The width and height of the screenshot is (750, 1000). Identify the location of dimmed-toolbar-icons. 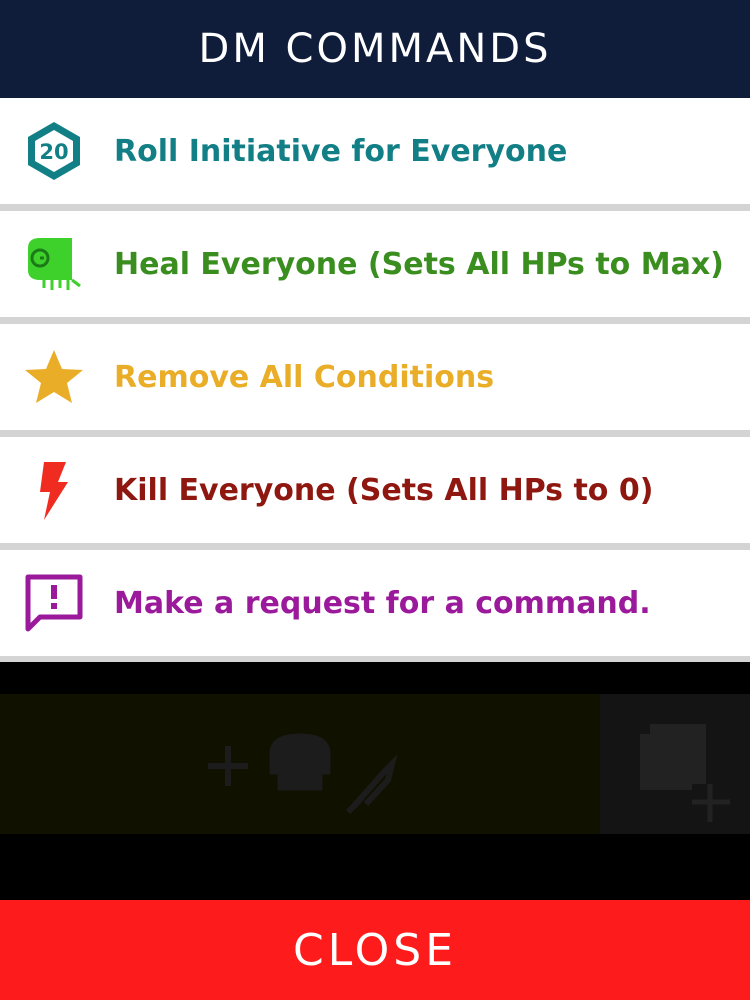
(303, 774).